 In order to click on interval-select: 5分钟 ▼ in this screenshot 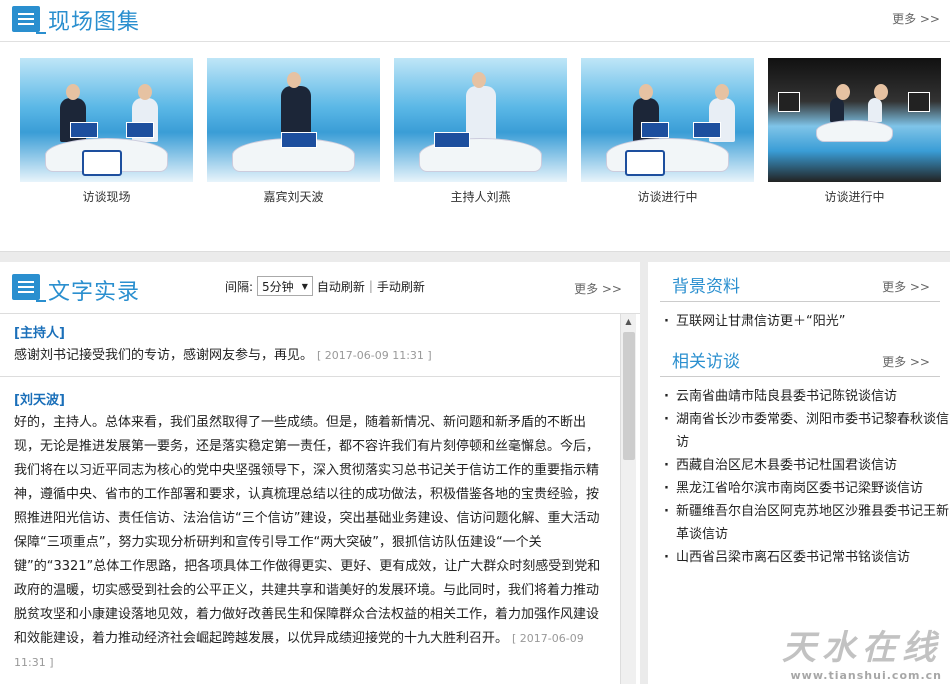, I will do `click(285, 286)`.